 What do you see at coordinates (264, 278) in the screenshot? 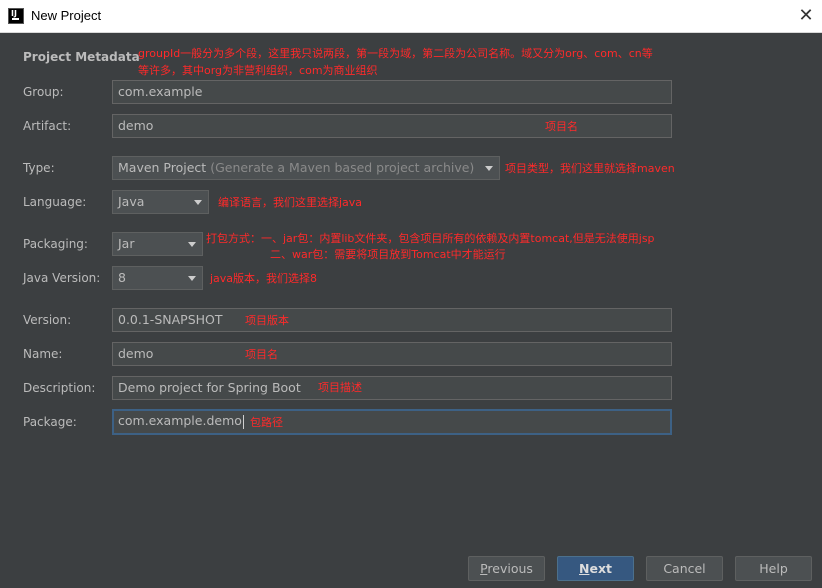
I see `annotation-java-version: java版本，我们选择8` at bounding box center [264, 278].